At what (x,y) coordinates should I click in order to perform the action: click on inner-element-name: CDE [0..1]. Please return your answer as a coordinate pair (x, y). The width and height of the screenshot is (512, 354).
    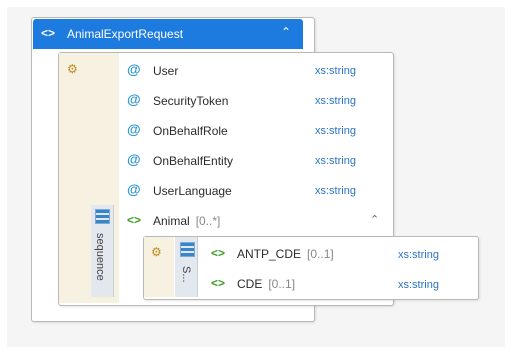
    Looking at the image, I should click on (266, 284).